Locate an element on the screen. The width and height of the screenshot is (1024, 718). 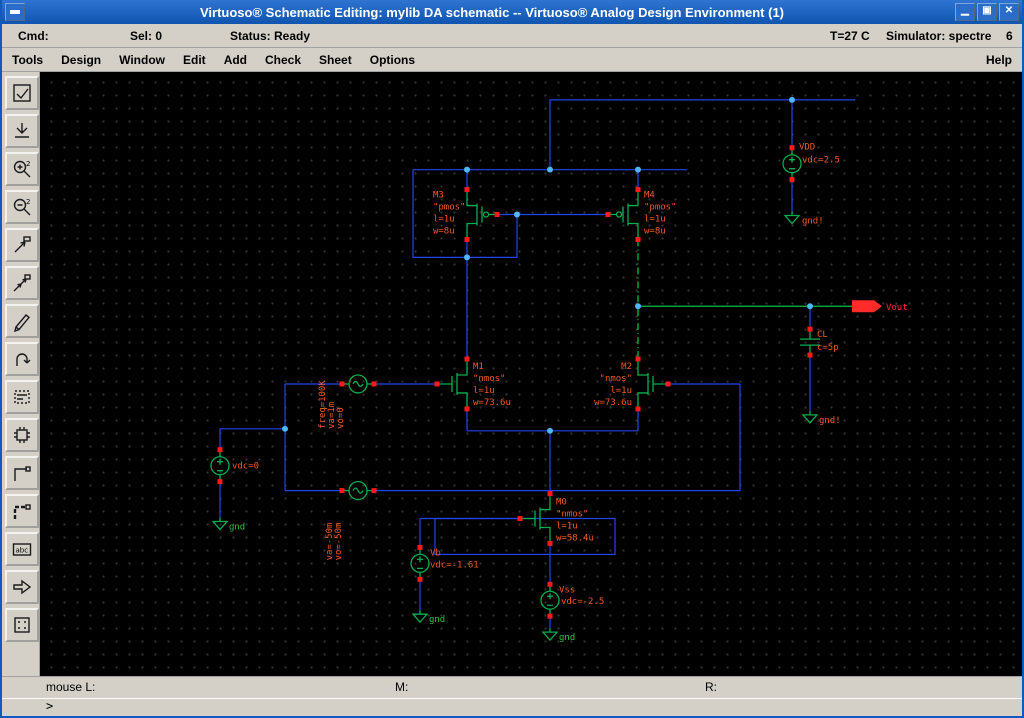
vcm-source: vdc=0 gnd is located at coordinates (234, 491).